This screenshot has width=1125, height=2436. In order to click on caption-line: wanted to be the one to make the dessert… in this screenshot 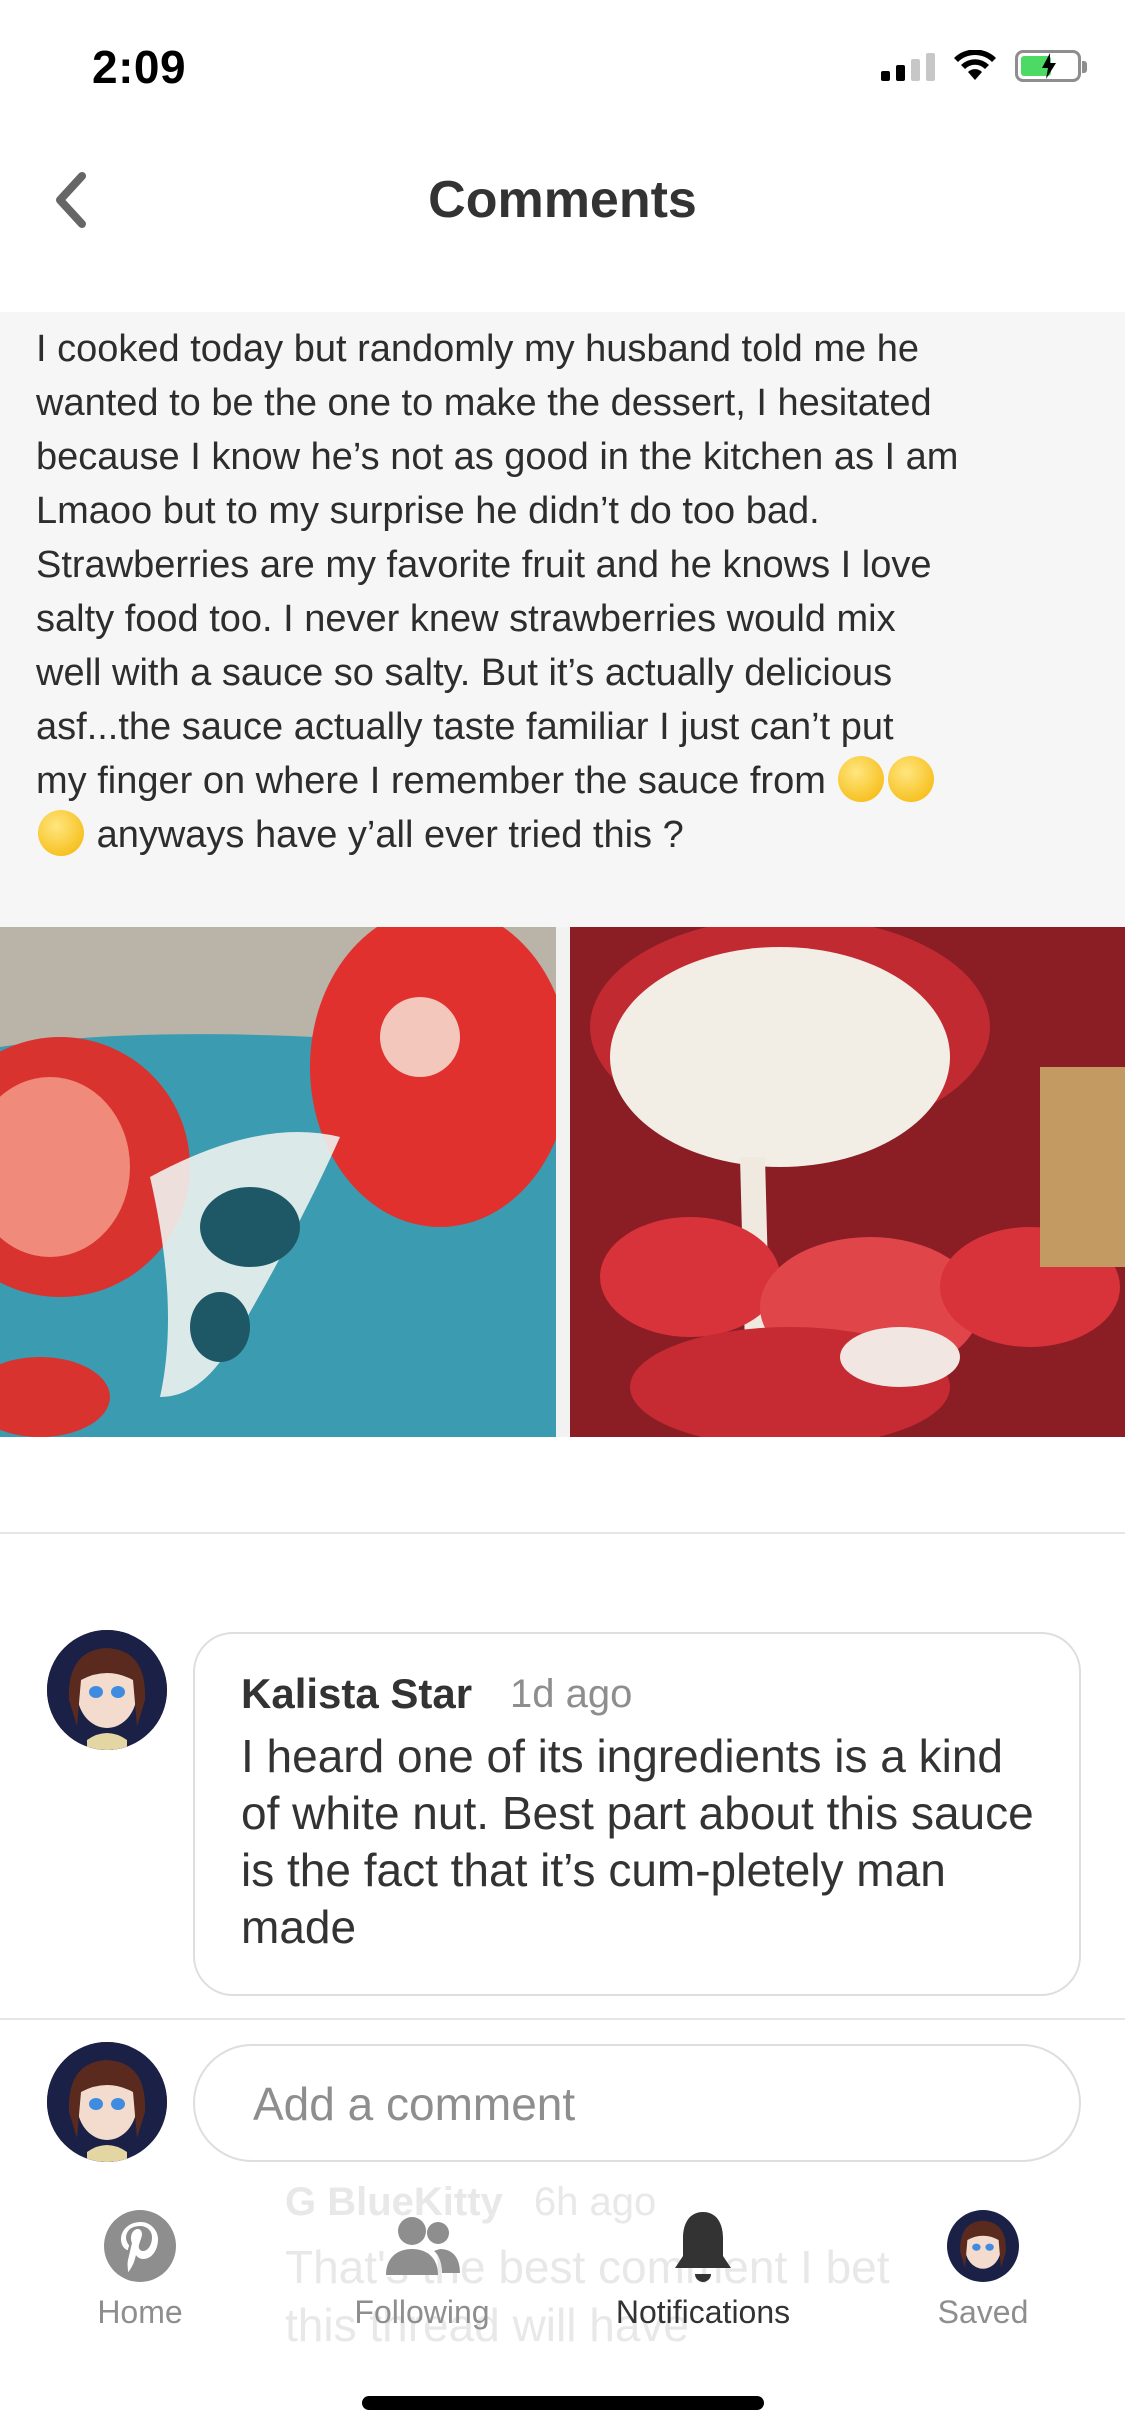, I will do `click(484, 403)`.